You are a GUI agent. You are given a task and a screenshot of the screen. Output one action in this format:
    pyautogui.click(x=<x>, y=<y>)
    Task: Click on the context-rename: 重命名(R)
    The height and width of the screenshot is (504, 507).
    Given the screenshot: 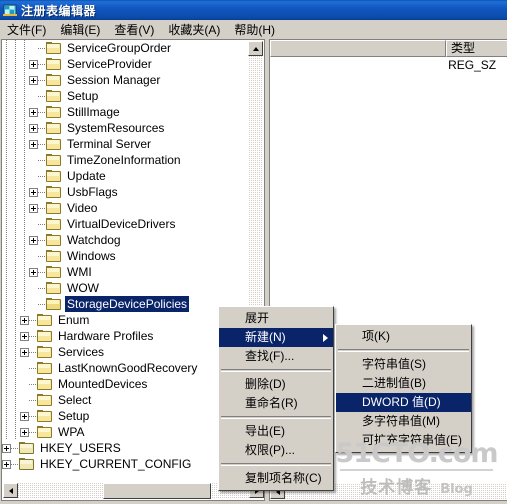 What is the action you would take?
    pyautogui.click(x=276, y=403)
    